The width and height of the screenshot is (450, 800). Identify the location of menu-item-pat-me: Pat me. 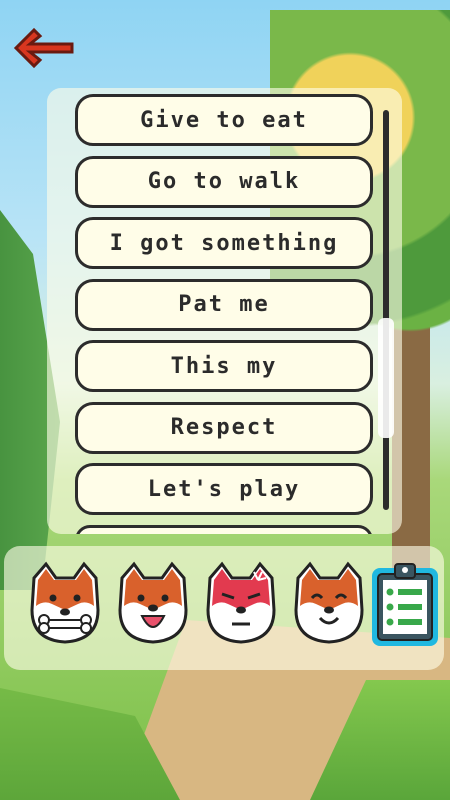
(224, 304).